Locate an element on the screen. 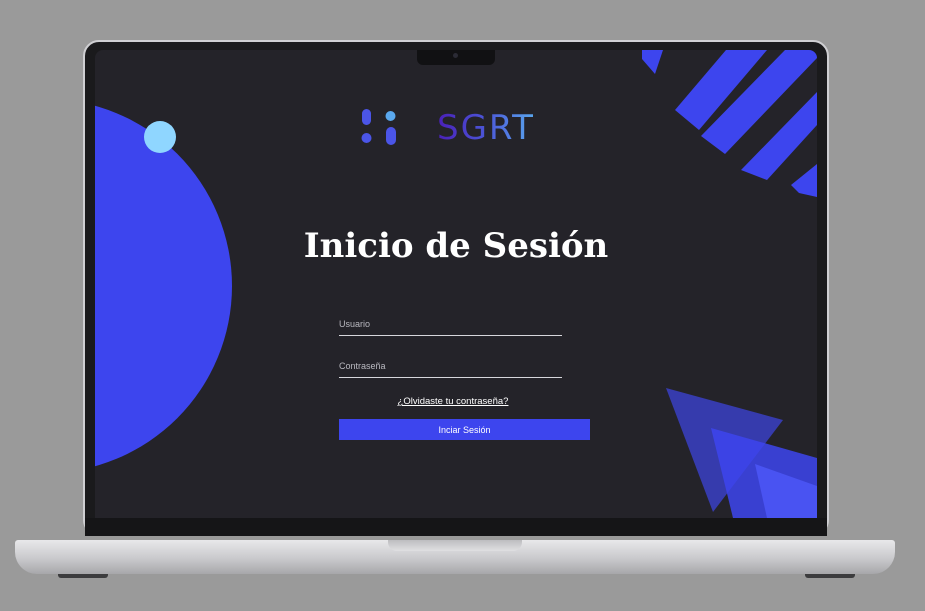  app-logo: SGRT is located at coordinates (460, 128).